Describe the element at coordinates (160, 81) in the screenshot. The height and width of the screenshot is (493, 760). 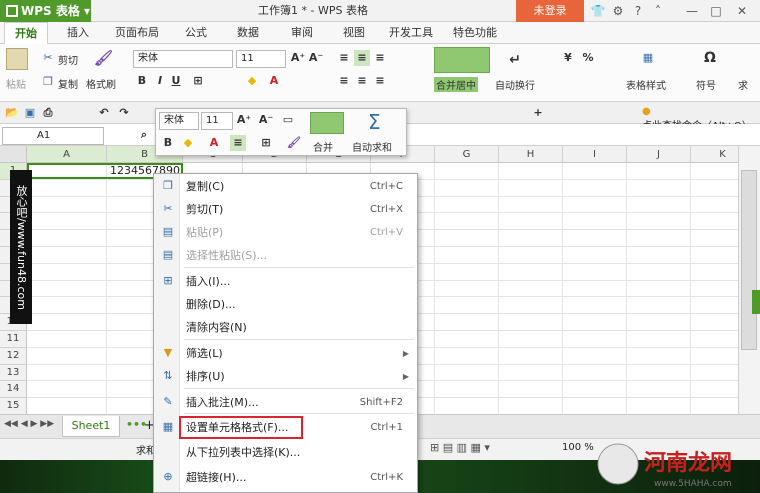
I see `italic-icon: I` at that location.